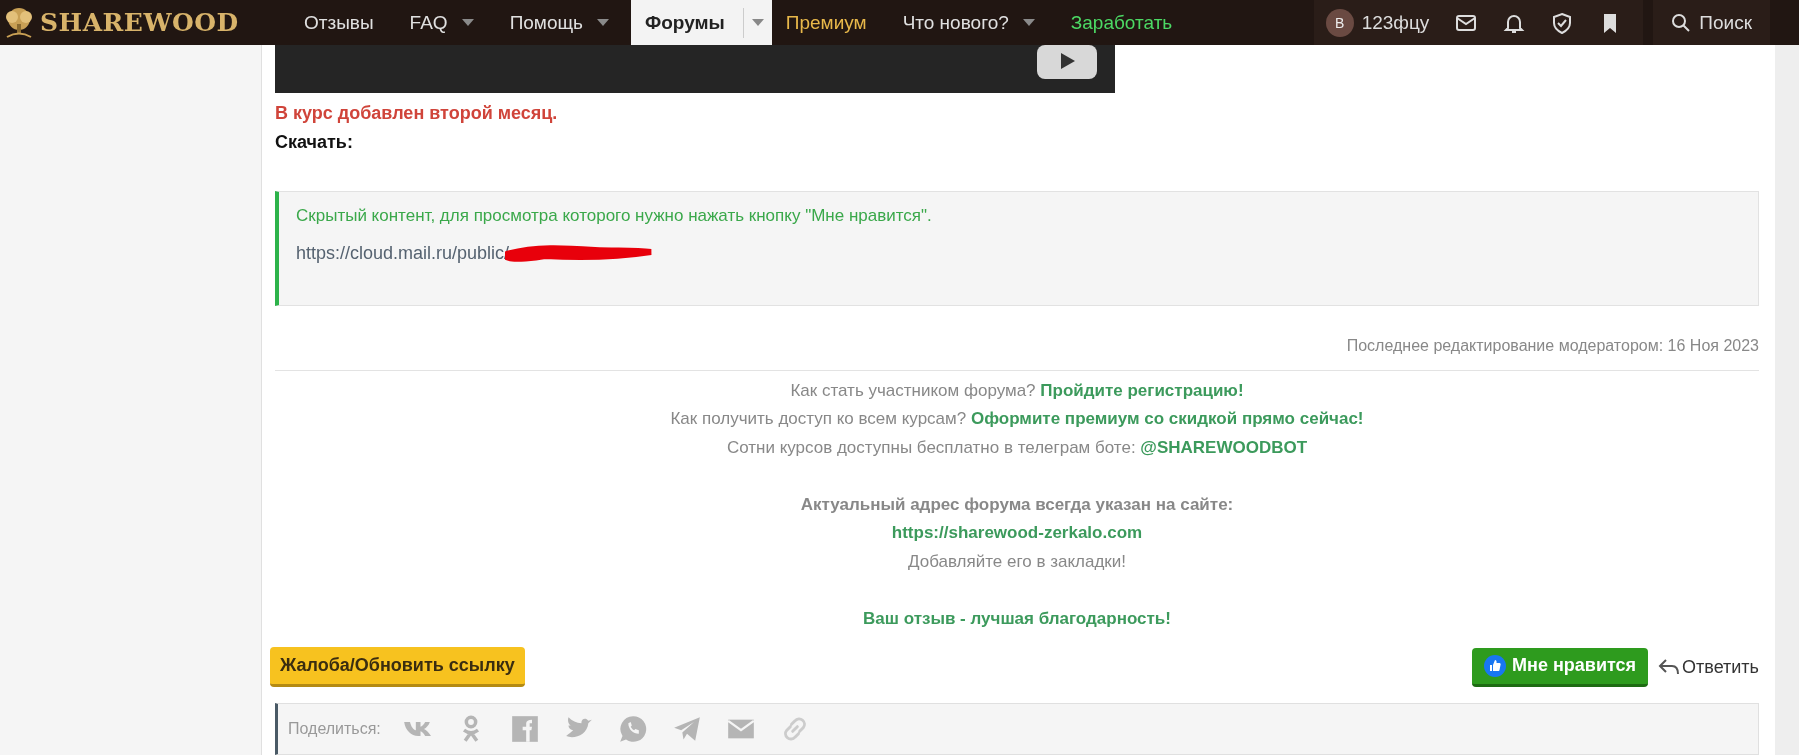  Describe the element at coordinates (1017, 504) in the screenshot. I see `address-title: Актуальный адрес форума всегда указан на сайте:` at that location.